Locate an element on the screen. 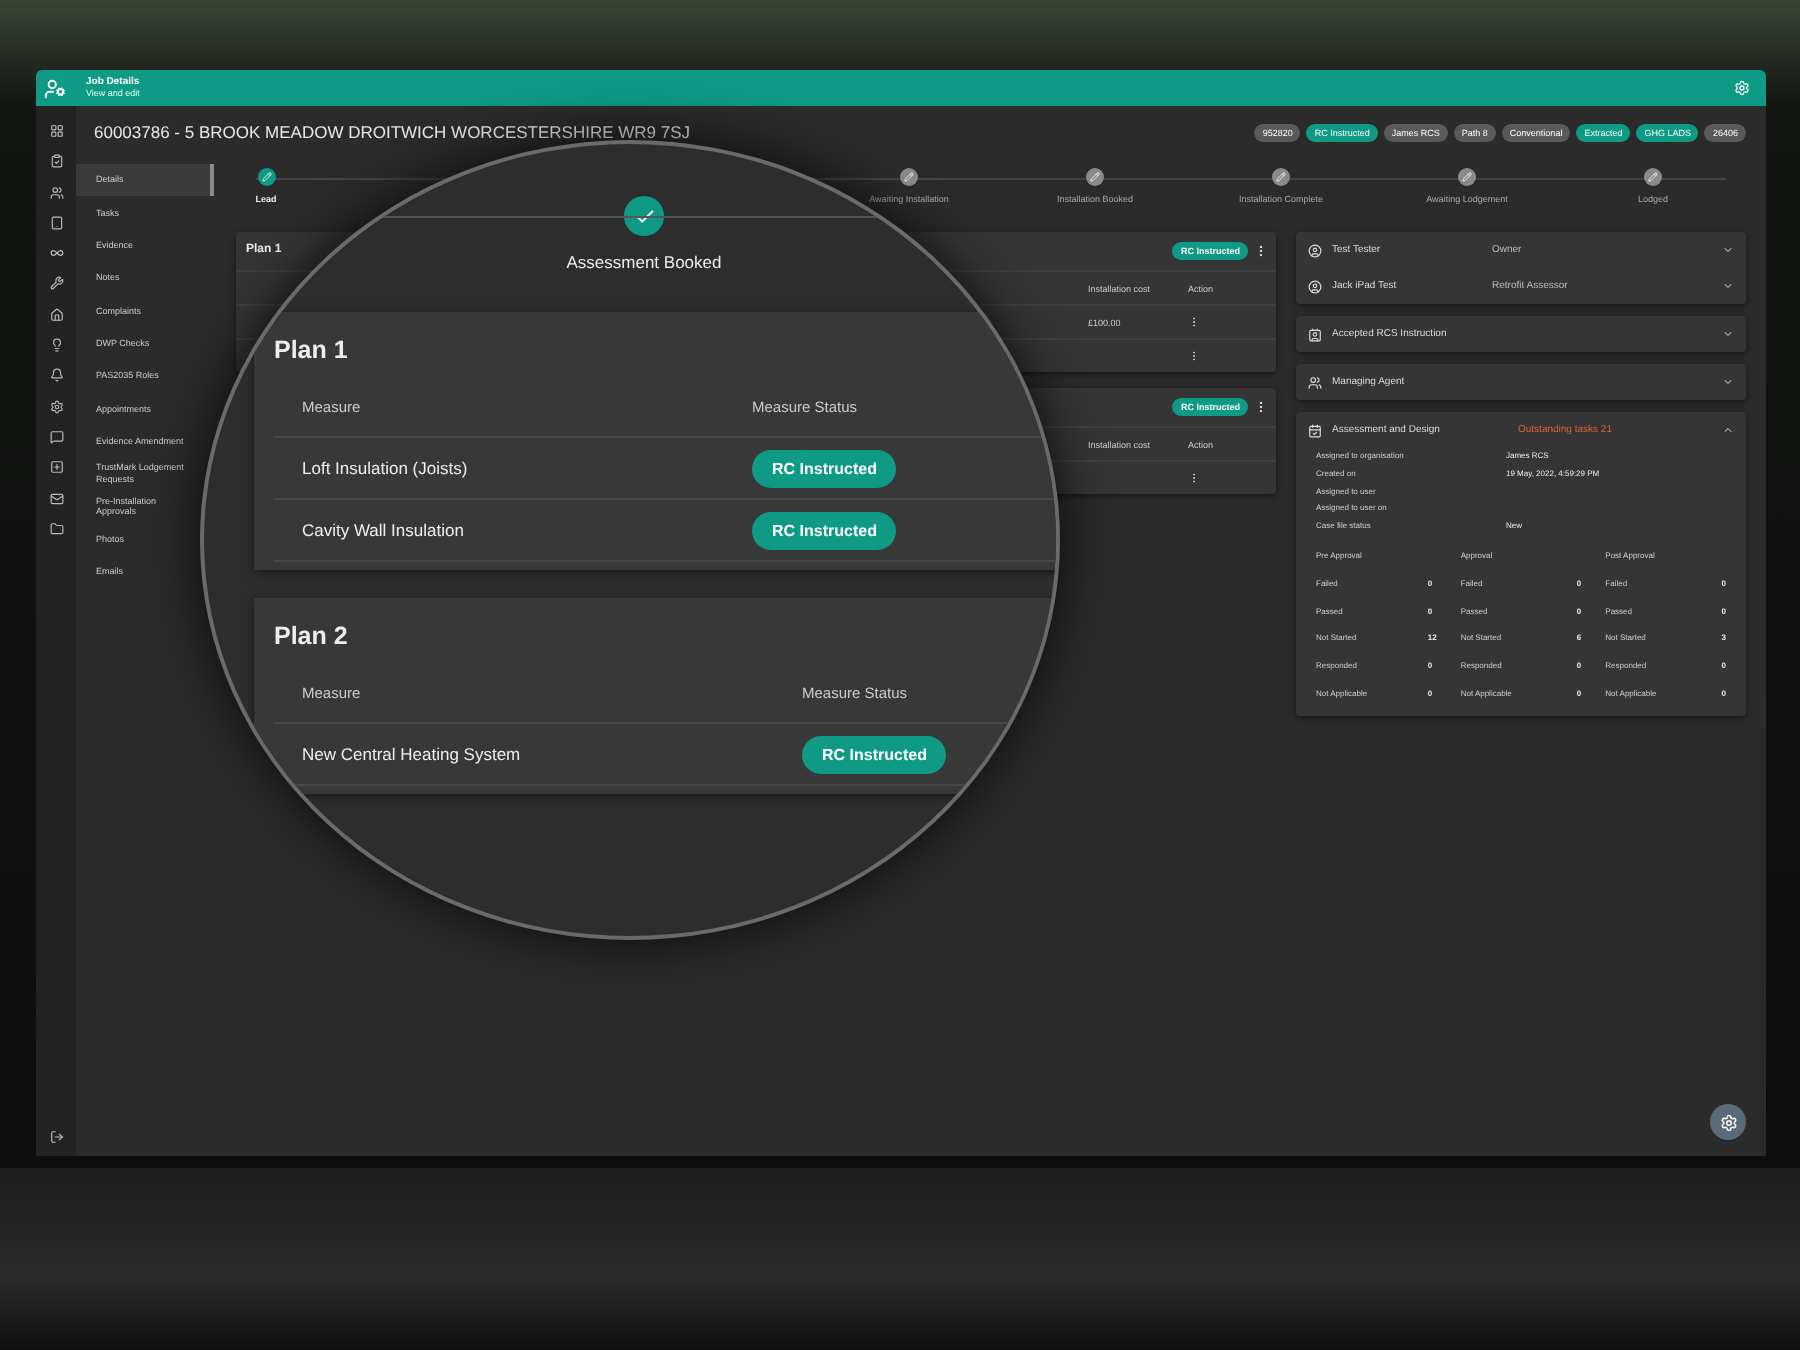 The image size is (1800, 1350). lightbulb-icon is located at coordinates (56, 345).